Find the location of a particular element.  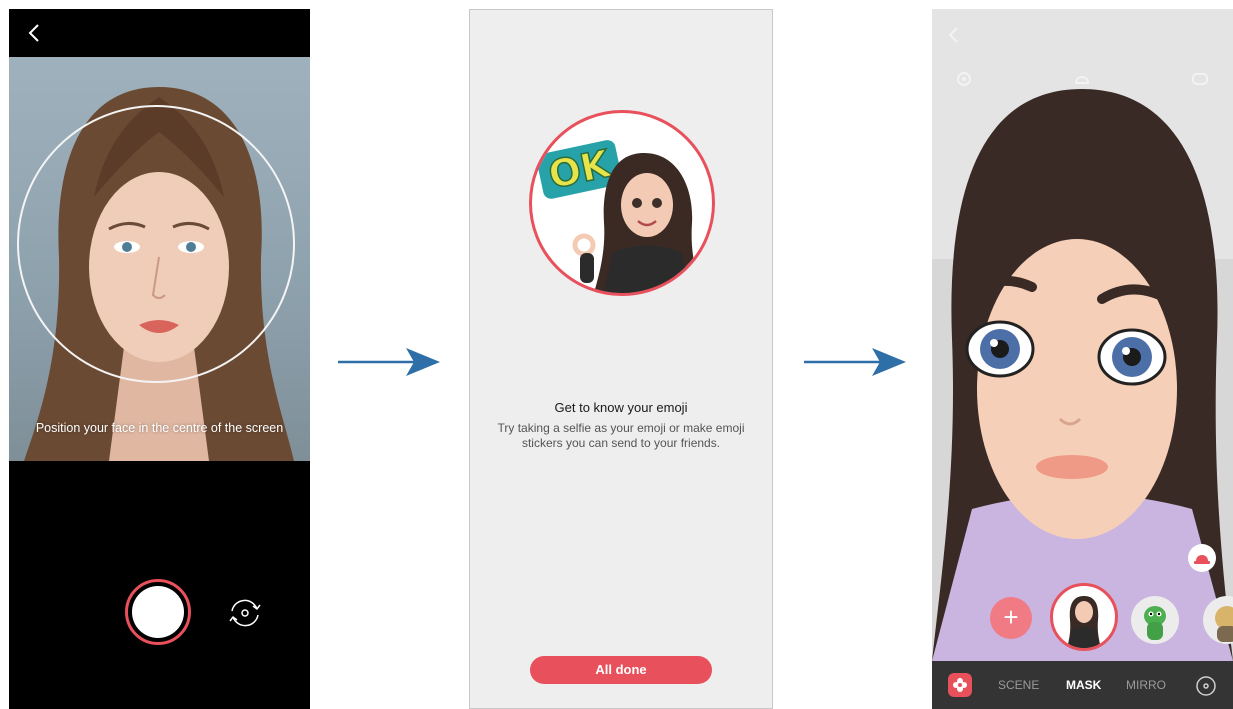

emoji-badge: OK is located at coordinates (622, 203).